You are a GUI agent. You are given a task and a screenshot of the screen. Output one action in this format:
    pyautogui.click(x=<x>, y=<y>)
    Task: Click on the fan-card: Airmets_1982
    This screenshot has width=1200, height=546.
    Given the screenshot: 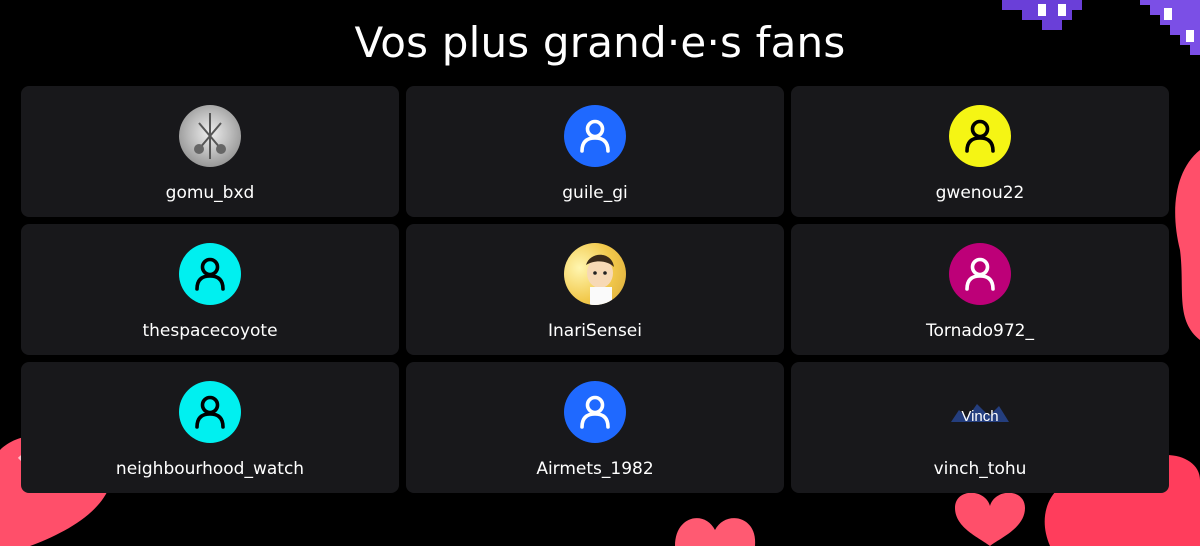 What is the action you would take?
    pyautogui.click(x=595, y=427)
    